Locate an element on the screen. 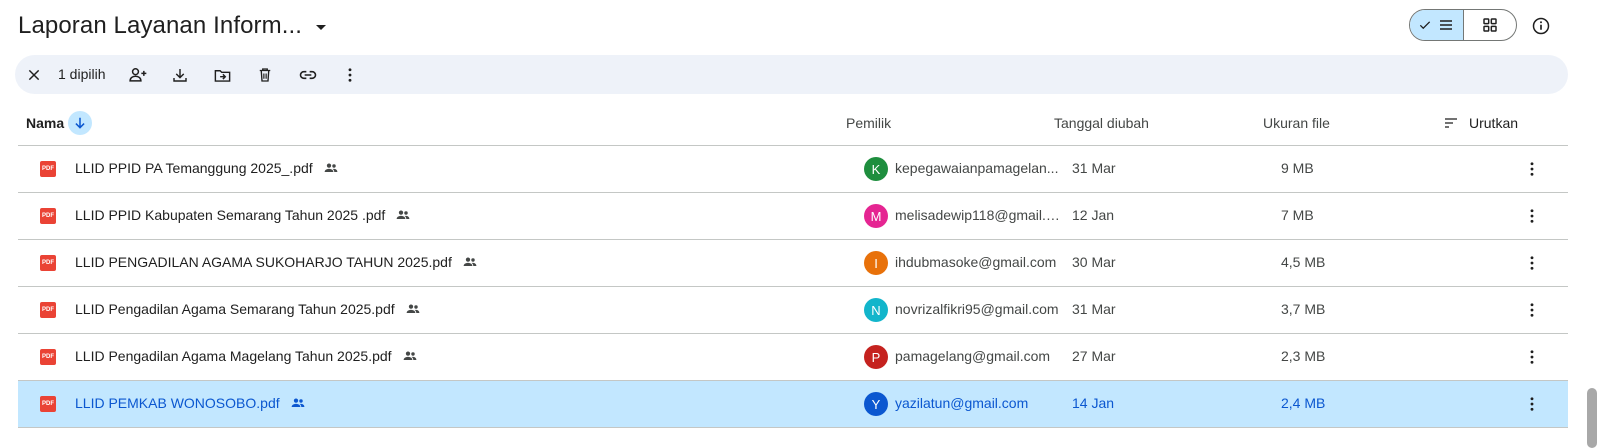 The image size is (1600, 448). column-header-owner: Pemilik is located at coordinates (868, 123).